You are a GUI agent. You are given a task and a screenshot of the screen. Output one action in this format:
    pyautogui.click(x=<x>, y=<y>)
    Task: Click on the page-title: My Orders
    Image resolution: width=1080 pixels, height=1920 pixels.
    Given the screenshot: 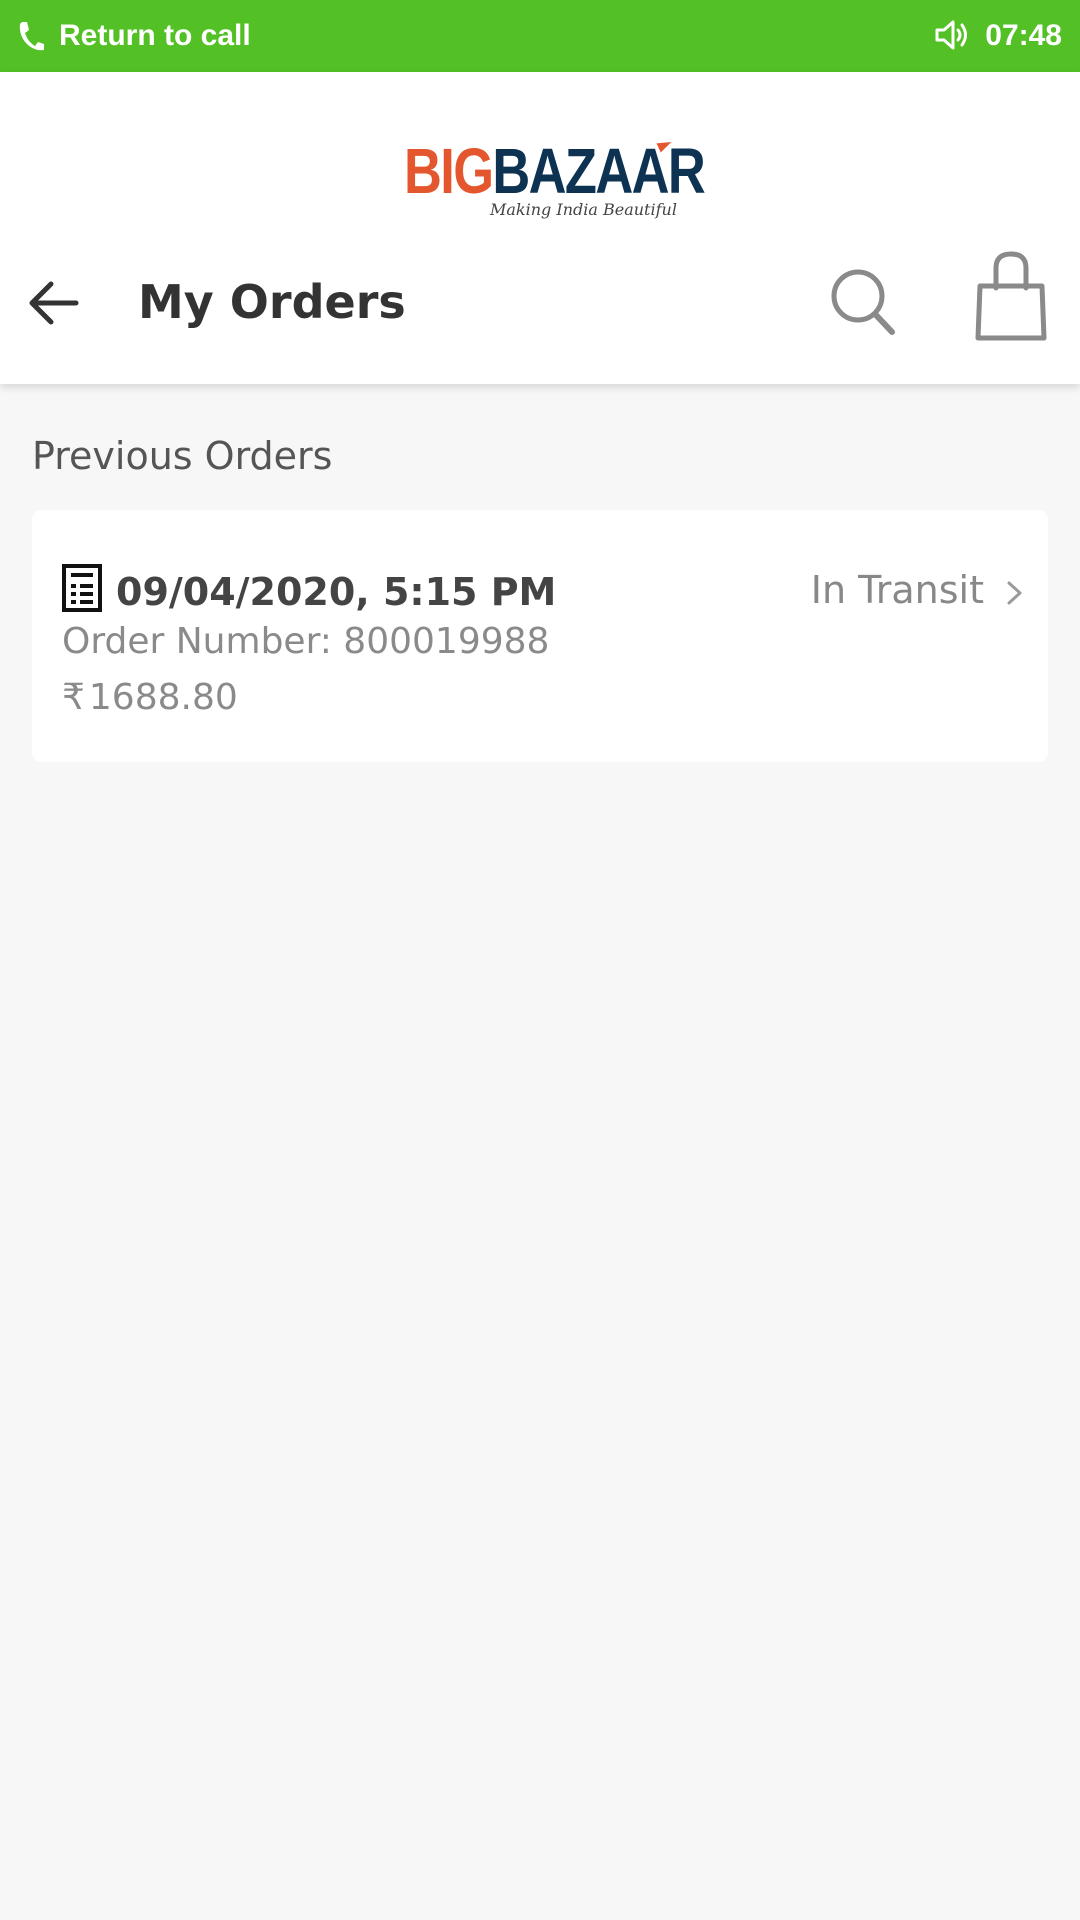 What is the action you would take?
    pyautogui.click(x=272, y=302)
    